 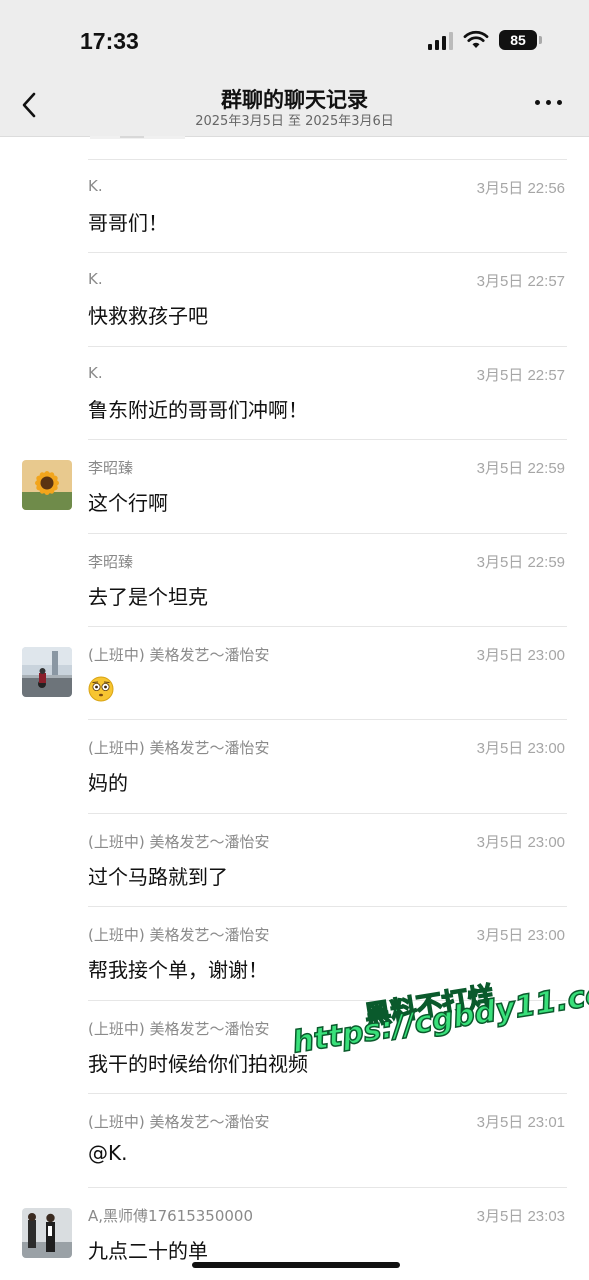 I want to click on more-options-button, so click(x=550, y=103).